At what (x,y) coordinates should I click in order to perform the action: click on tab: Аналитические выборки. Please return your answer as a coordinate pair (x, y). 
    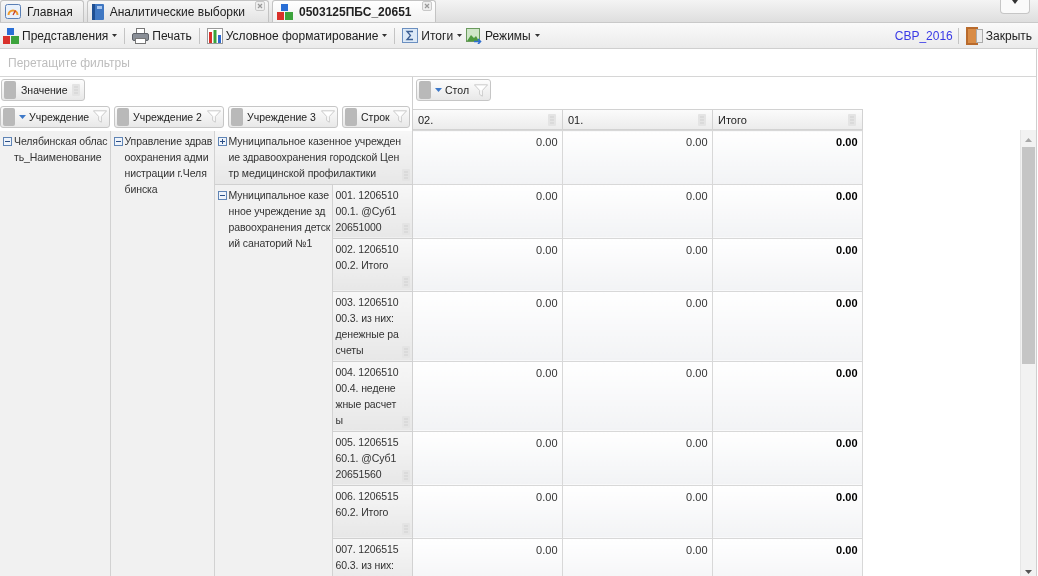
    Looking at the image, I should click on (177, 11).